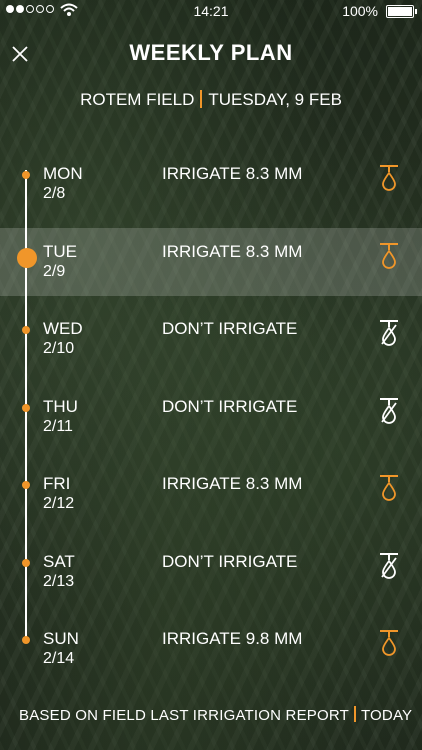  Describe the element at coordinates (59, 658) in the screenshot. I see `day-date: 2/14` at that location.